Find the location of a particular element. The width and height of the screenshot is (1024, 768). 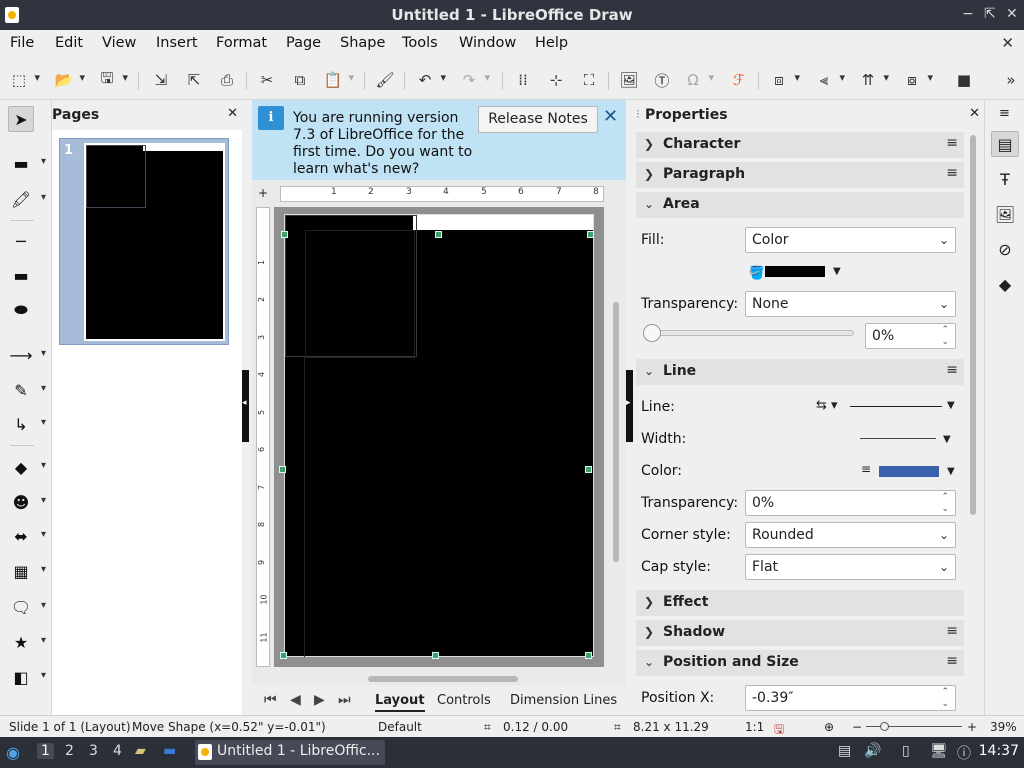

menu-window: Window is located at coordinates (487, 43).